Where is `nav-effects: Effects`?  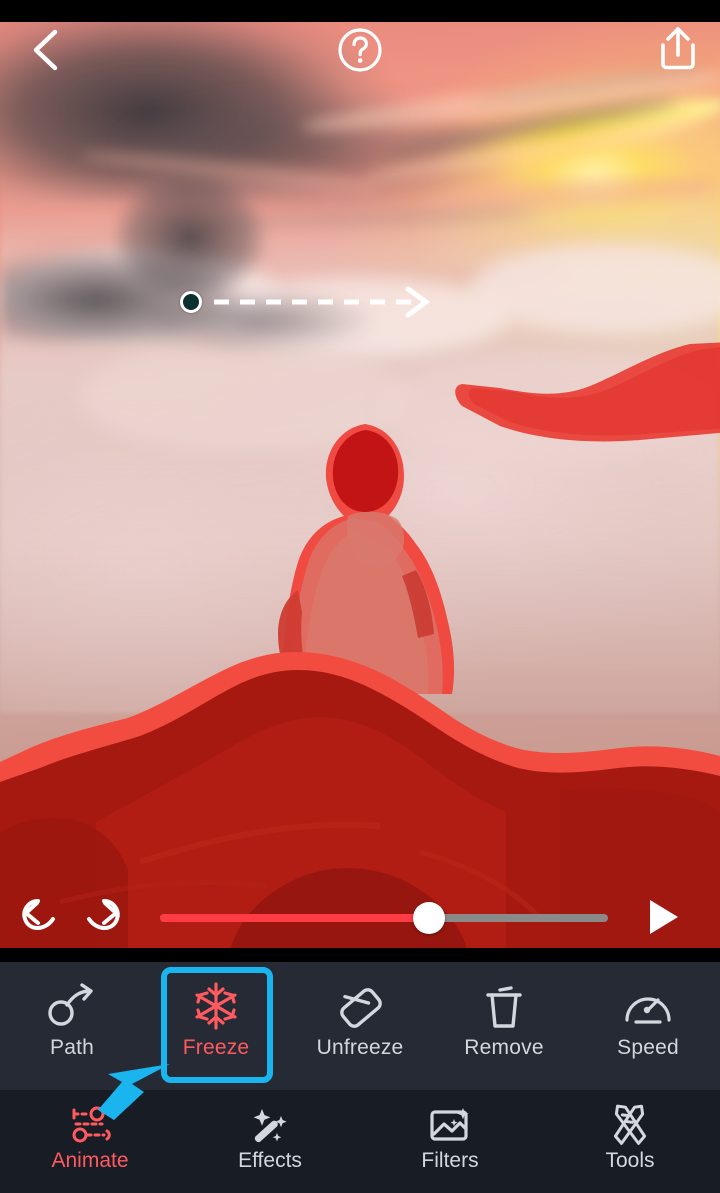
nav-effects: Effects is located at coordinates (270, 1141).